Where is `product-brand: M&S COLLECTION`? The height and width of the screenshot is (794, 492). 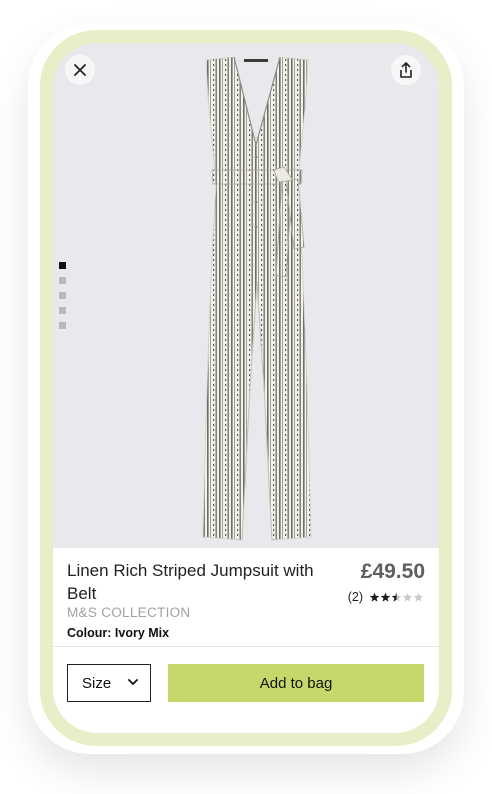
product-brand: M&S COLLECTION is located at coordinates (129, 612).